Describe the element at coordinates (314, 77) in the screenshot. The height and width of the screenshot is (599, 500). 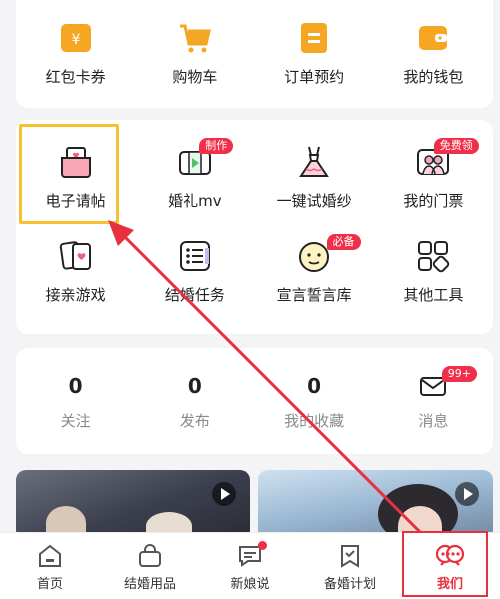
I see `service-label: 订单预约` at that location.